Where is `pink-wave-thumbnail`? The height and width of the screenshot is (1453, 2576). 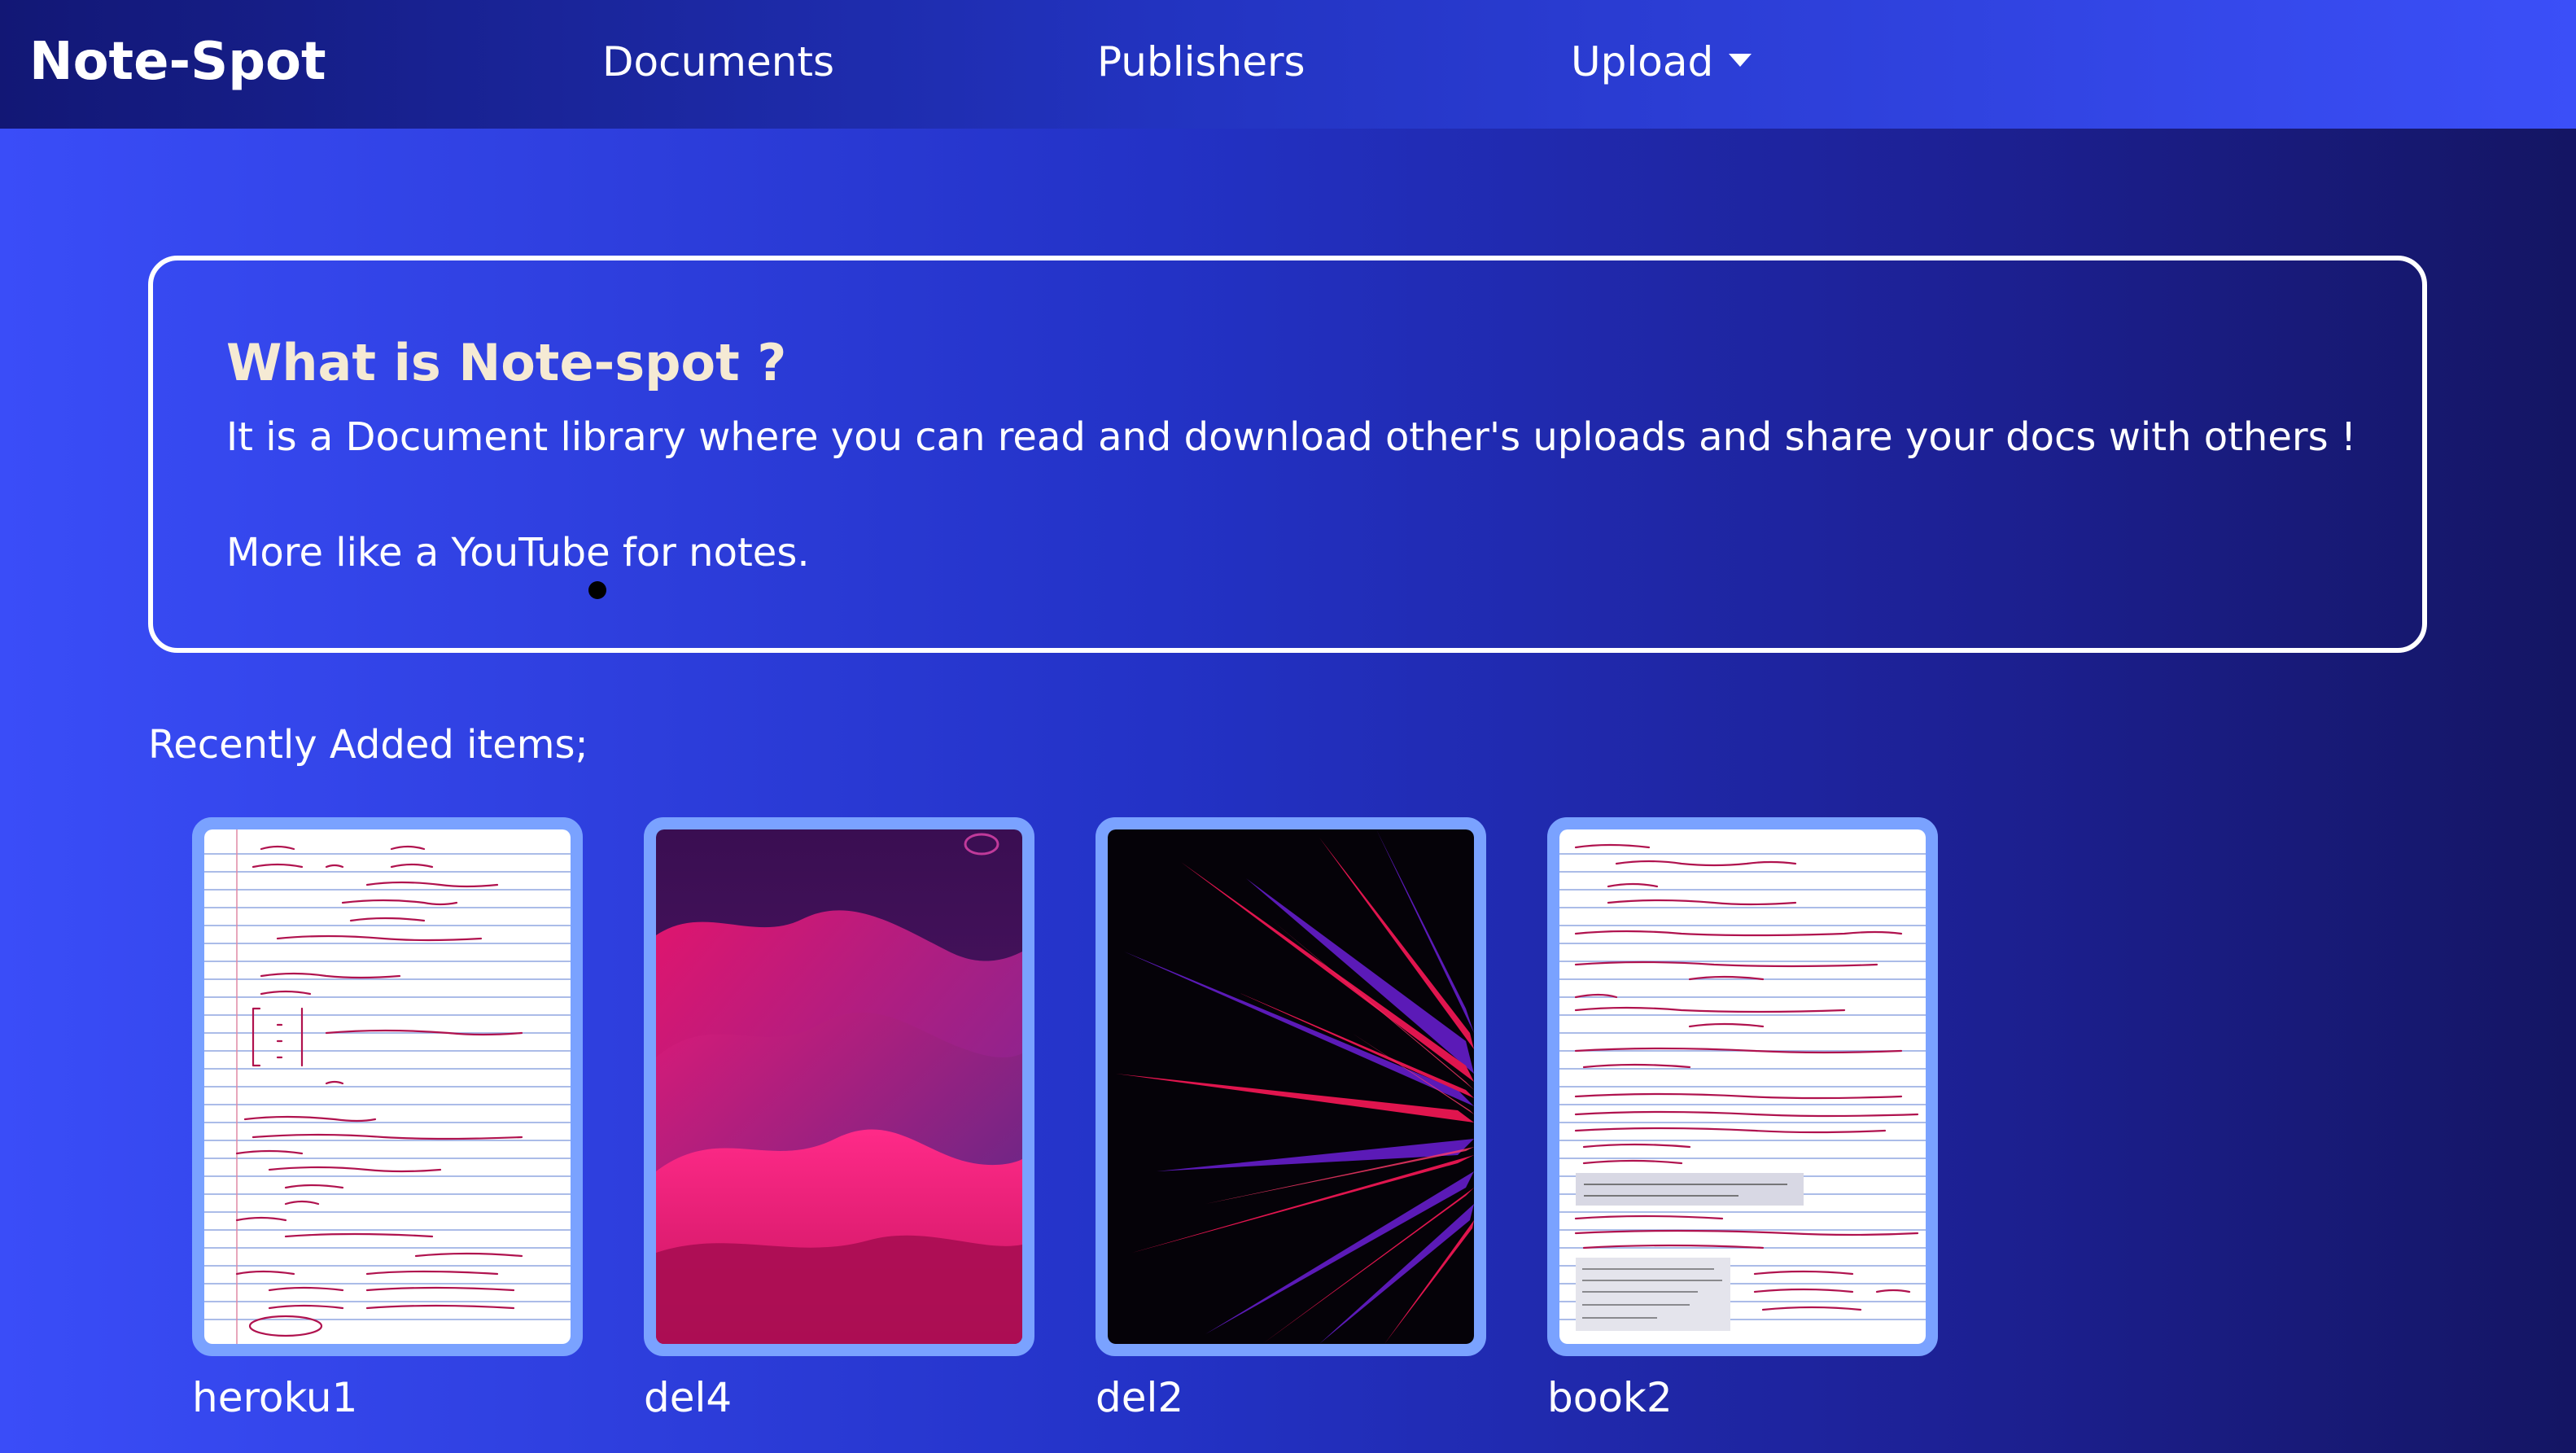
pink-wave-thumbnail is located at coordinates (839, 1086).